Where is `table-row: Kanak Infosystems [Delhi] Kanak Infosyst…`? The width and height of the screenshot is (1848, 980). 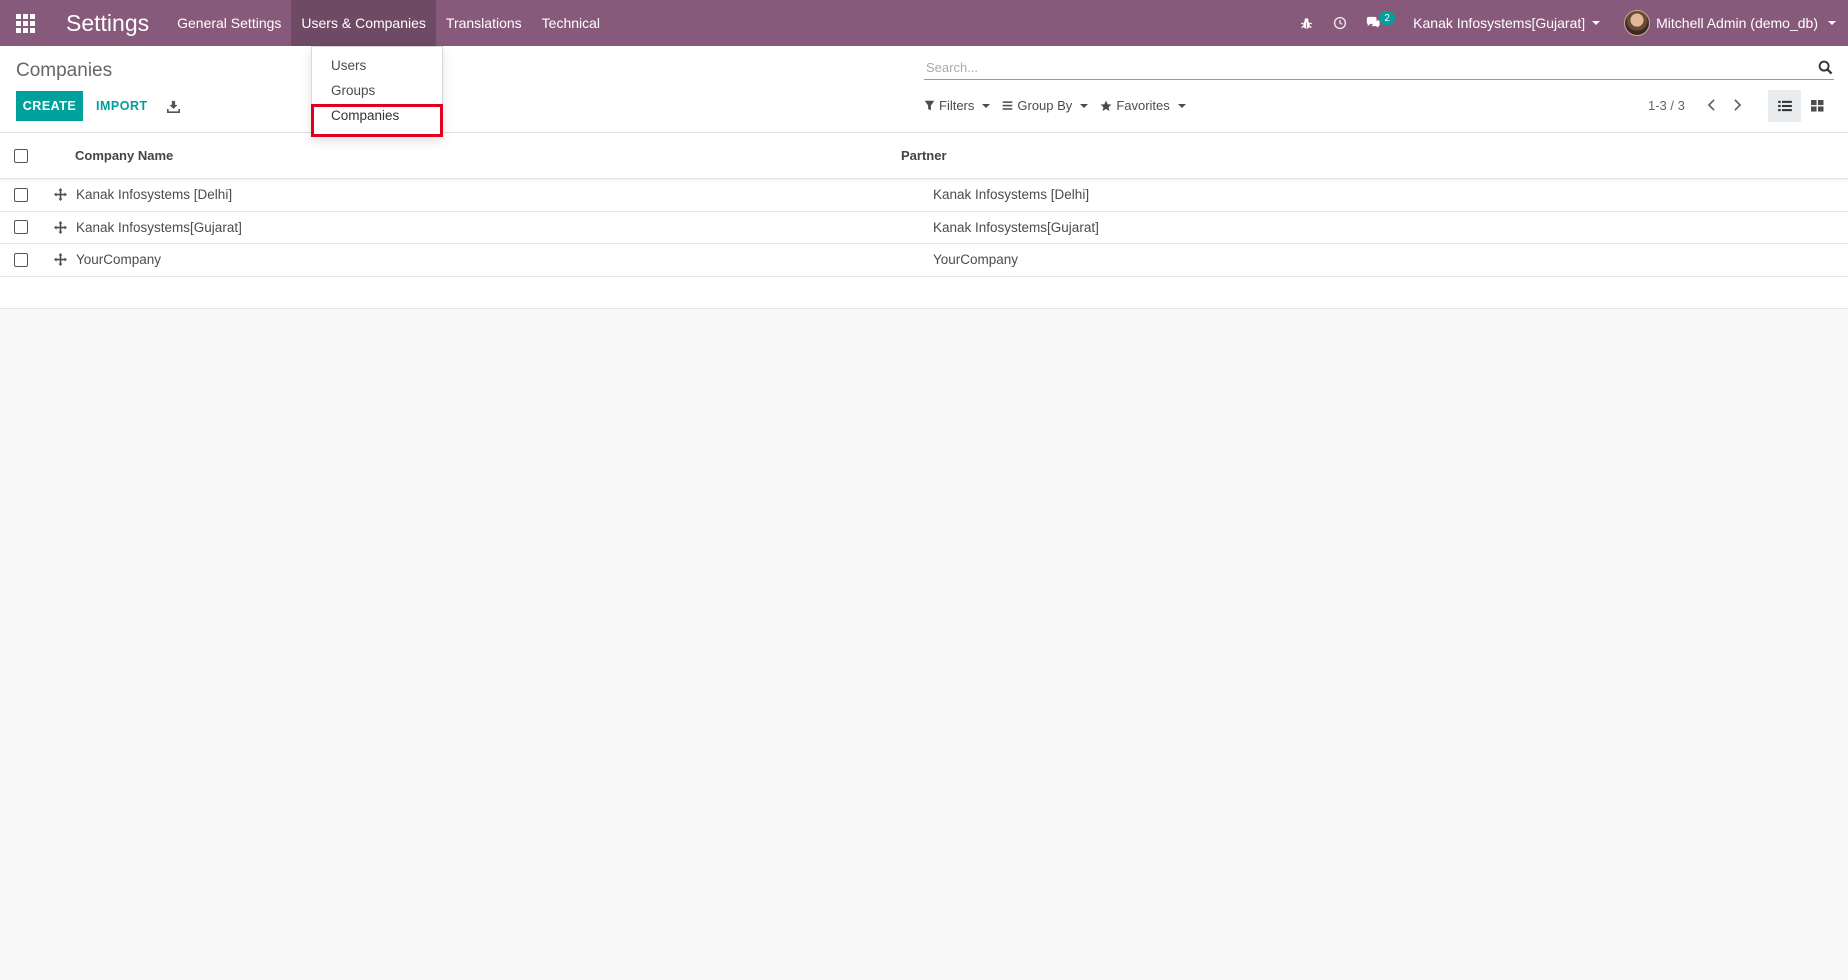 table-row: Kanak Infosystems [Delhi] Kanak Infosyst… is located at coordinates (924, 195).